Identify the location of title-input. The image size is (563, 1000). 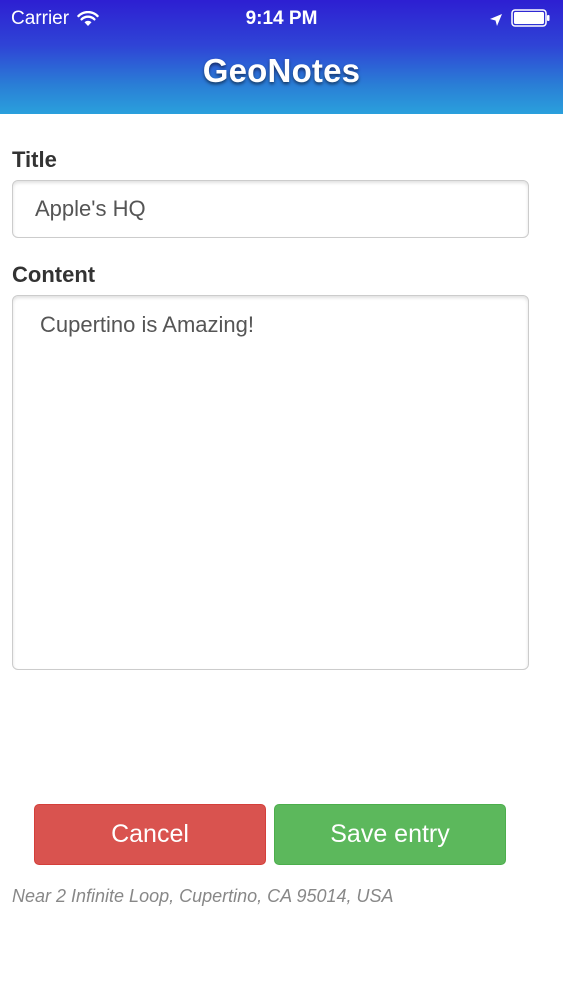
(270, 209).